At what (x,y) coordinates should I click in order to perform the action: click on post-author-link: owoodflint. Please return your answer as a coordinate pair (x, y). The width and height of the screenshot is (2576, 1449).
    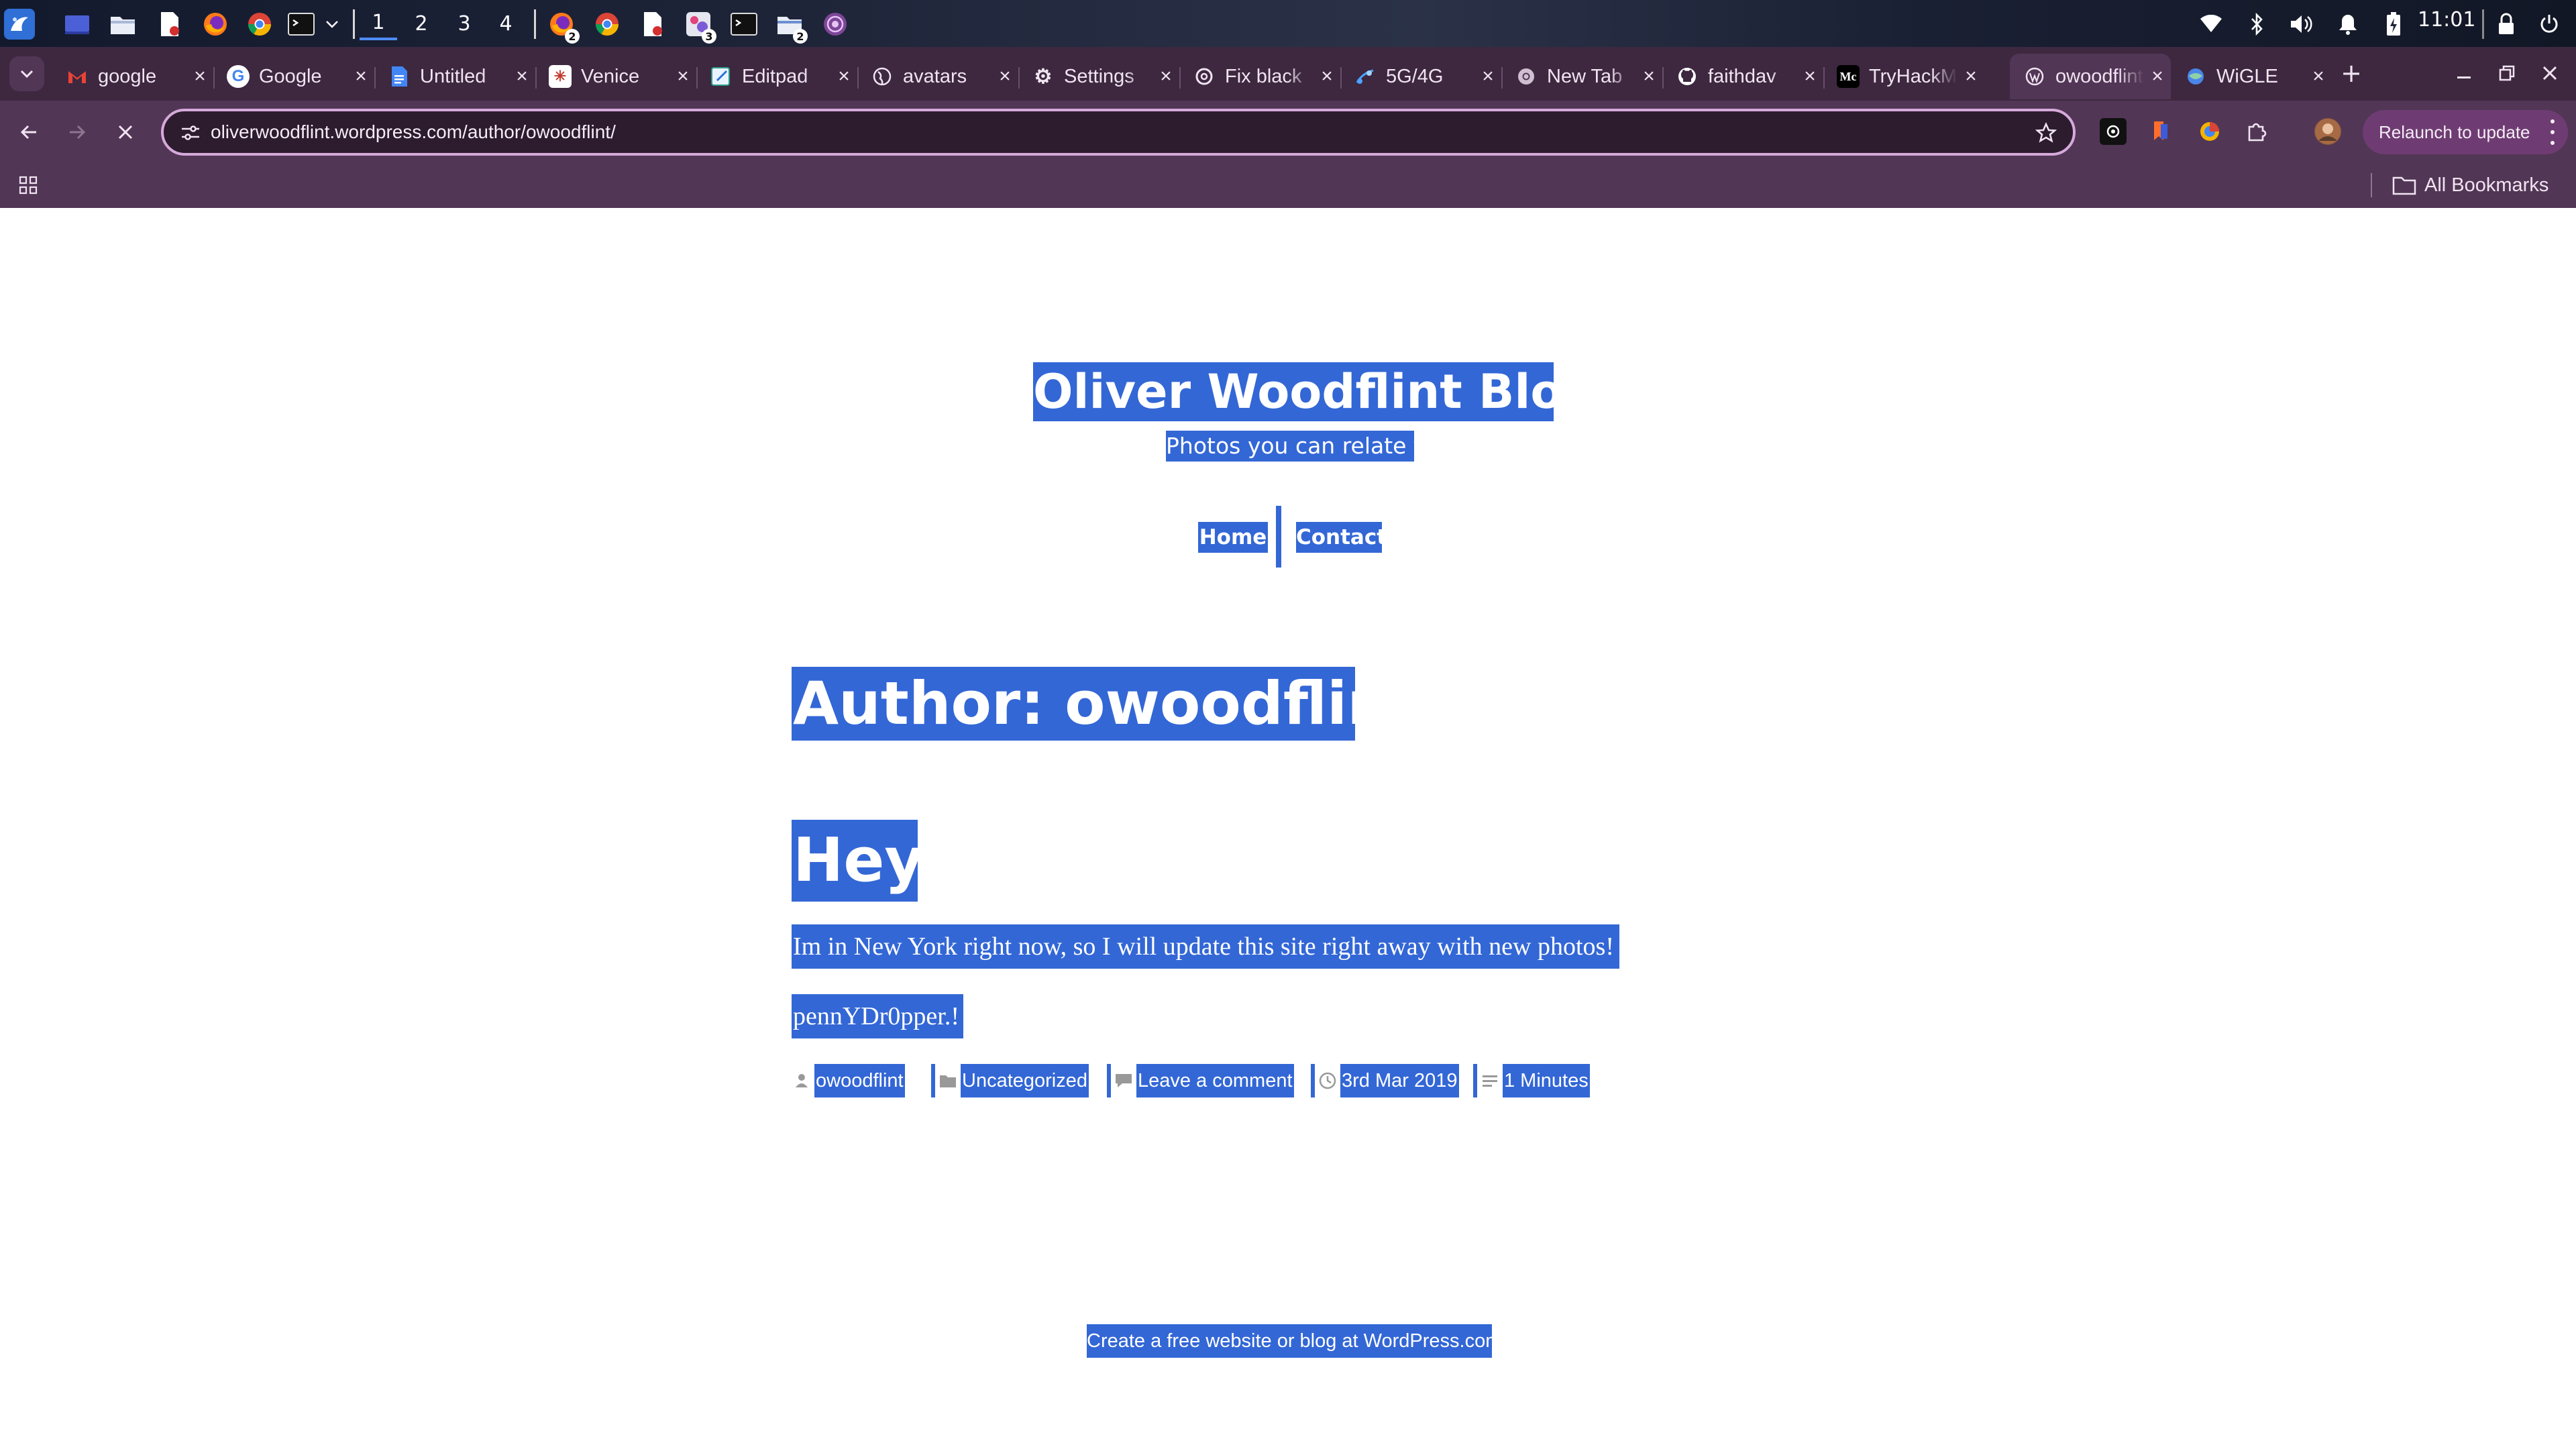
    Looking at the image, I should click on (859, 1080).